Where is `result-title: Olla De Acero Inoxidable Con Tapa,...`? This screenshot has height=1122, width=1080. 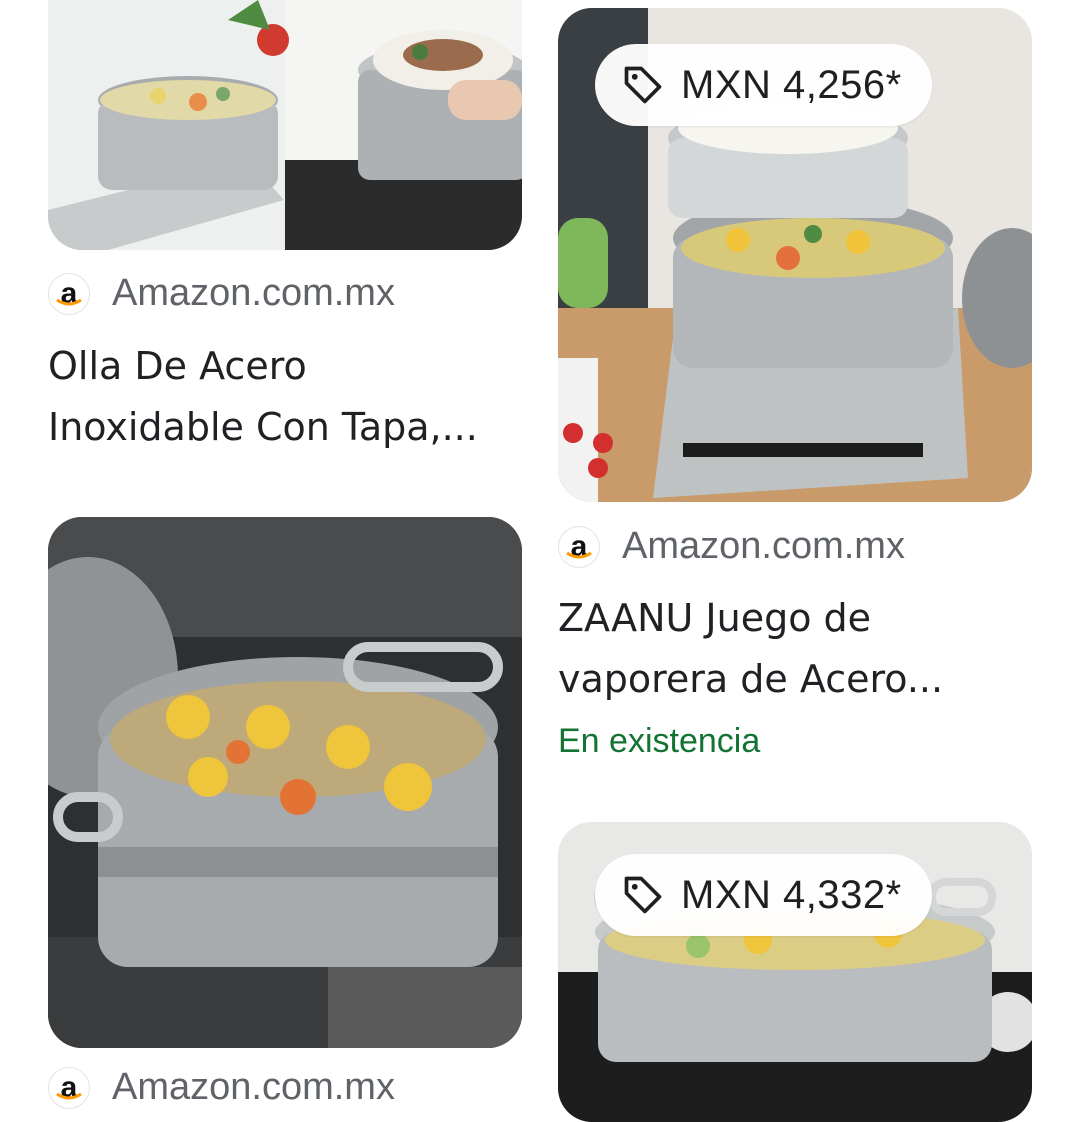 result-title: Olla De Acero Inoxidable Con Tapa,... is located at coordinates (283, 397).